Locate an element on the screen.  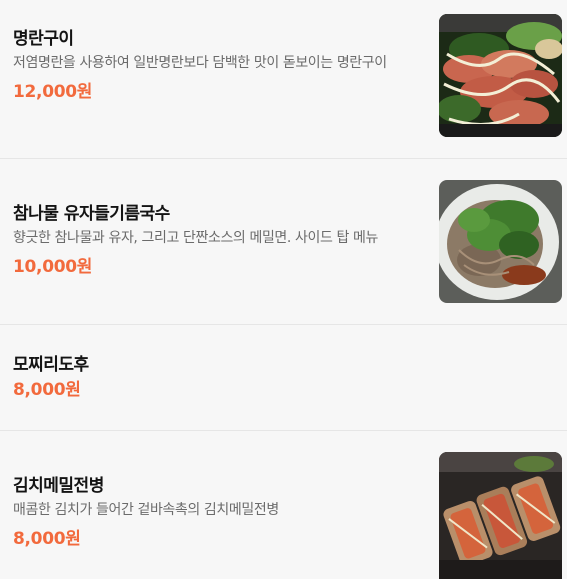
menu-item-price: 10,000원 is located at coordinates (53, 267).